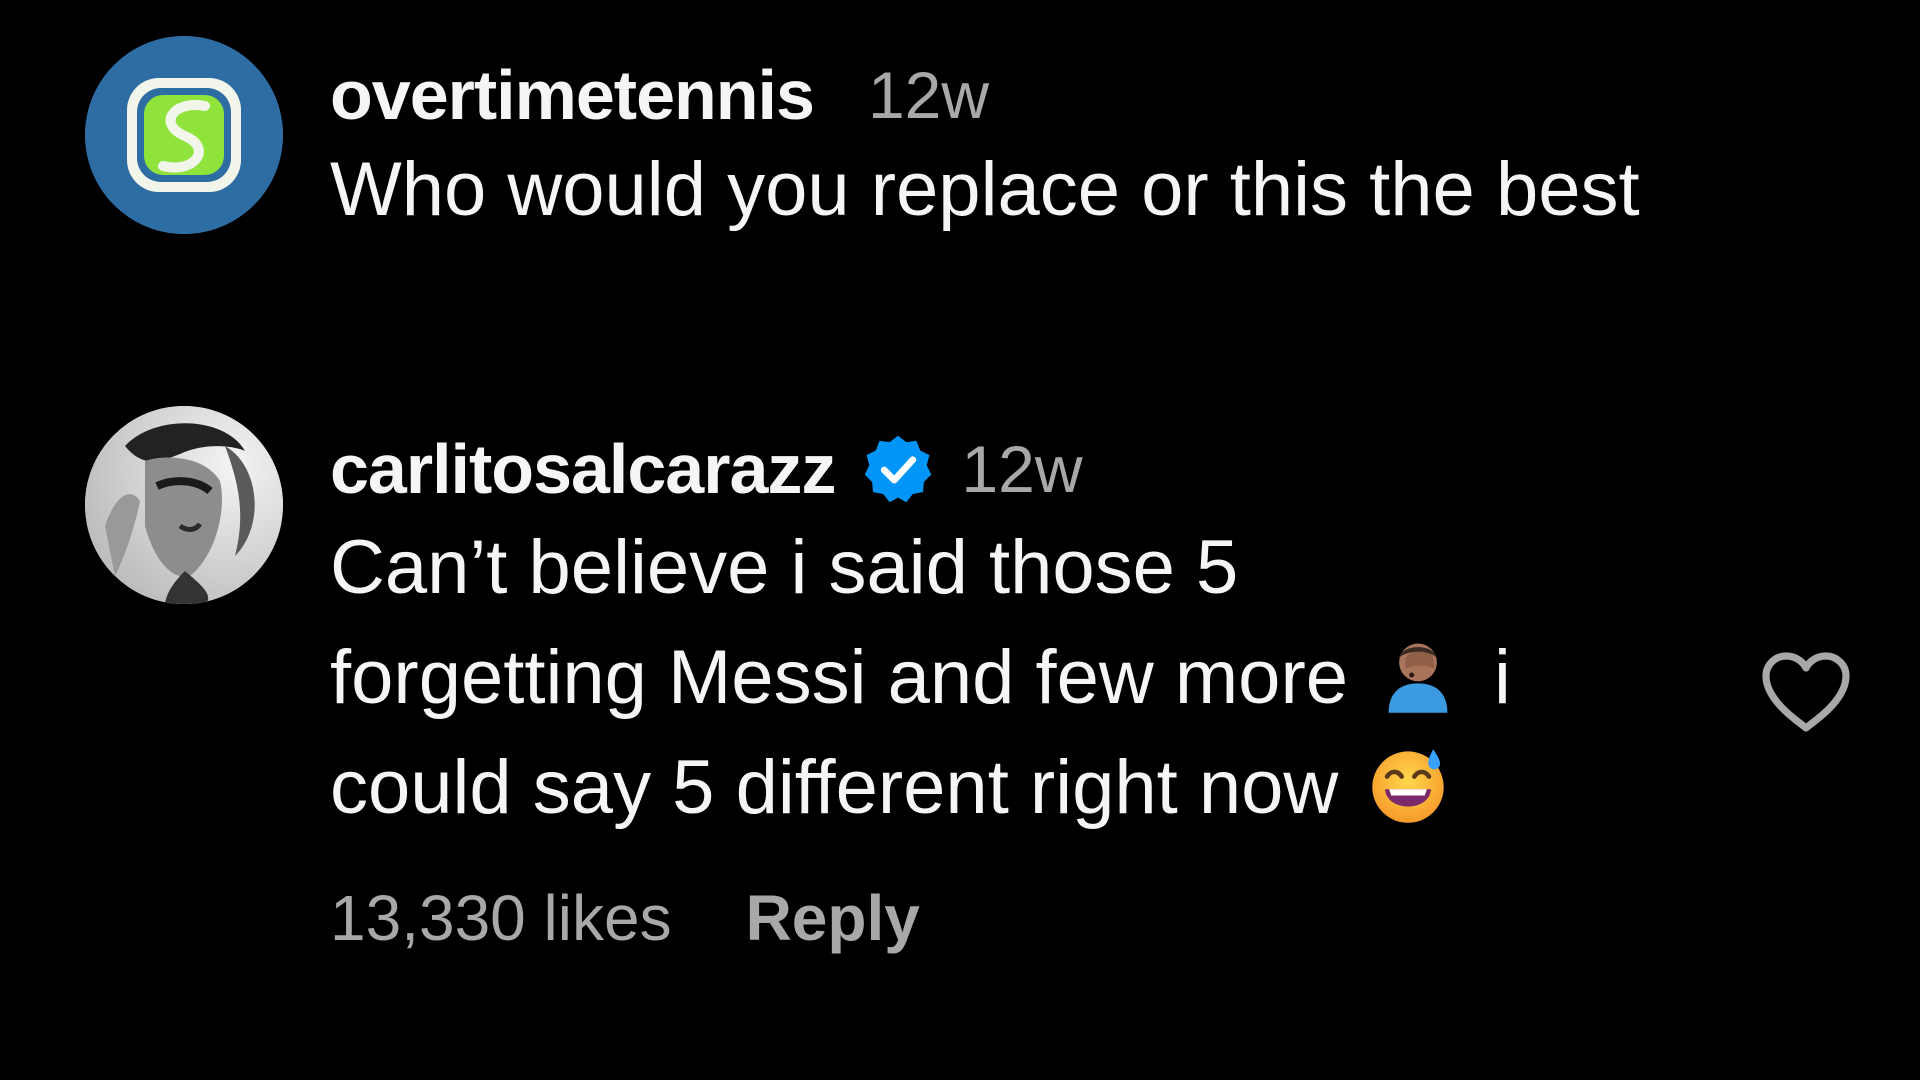 This screenshot has width=1920, height=1080. What do you see at coordinates (839, 677) in the screenshot?
I see `comment-line-text: forgetting Messi and few more` at bounding box center [839, 677].